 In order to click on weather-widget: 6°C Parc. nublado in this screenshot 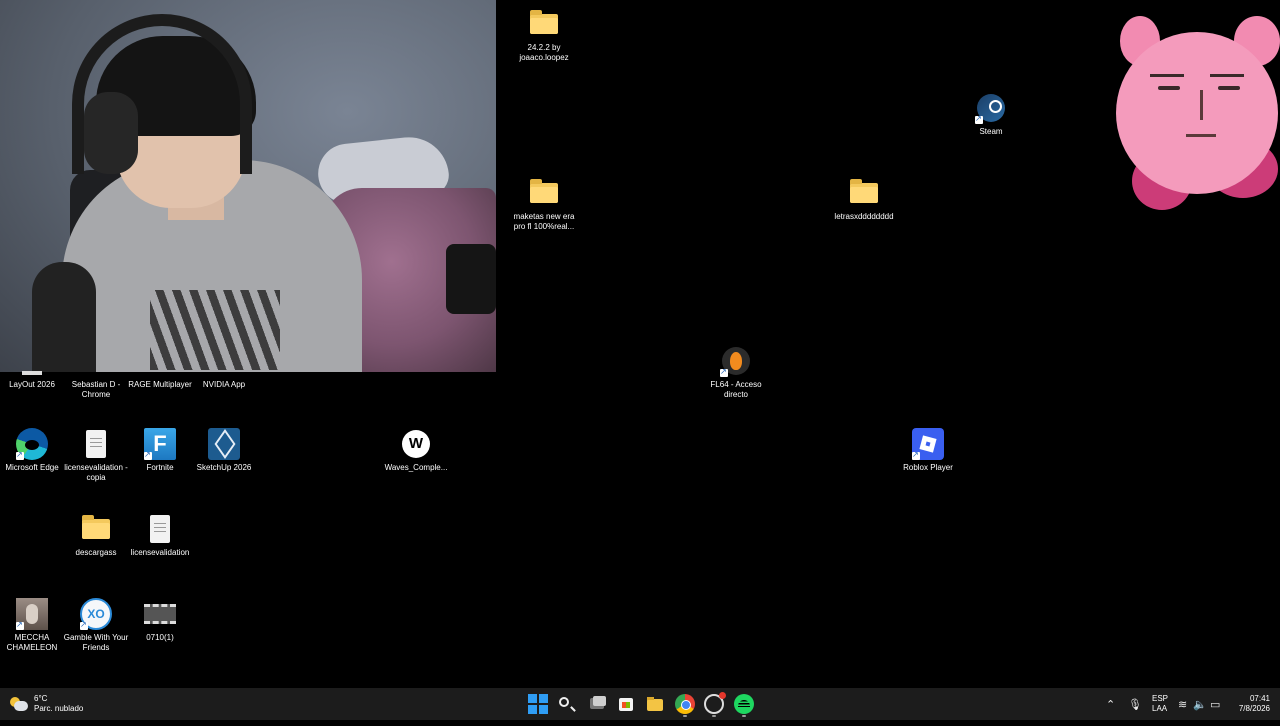, I will do `click(46, 704)`.